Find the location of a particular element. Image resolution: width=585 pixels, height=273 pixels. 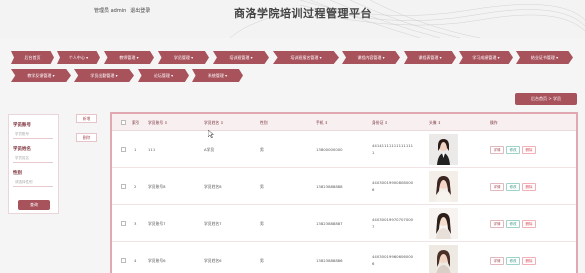

nav-item-attendance: 学员出勤管理 ▾ is located at coordinates (104, 75).